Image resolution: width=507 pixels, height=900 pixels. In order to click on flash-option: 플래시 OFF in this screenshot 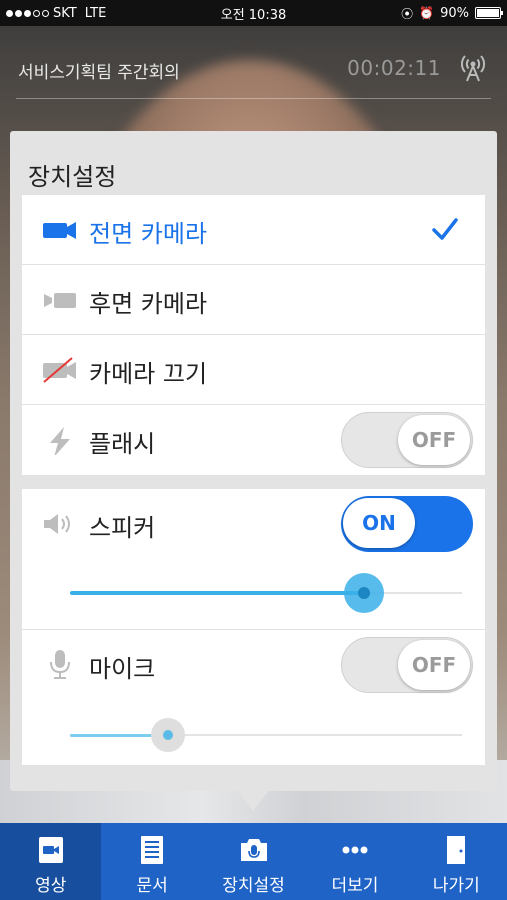, I will do `click(253, 440)`.